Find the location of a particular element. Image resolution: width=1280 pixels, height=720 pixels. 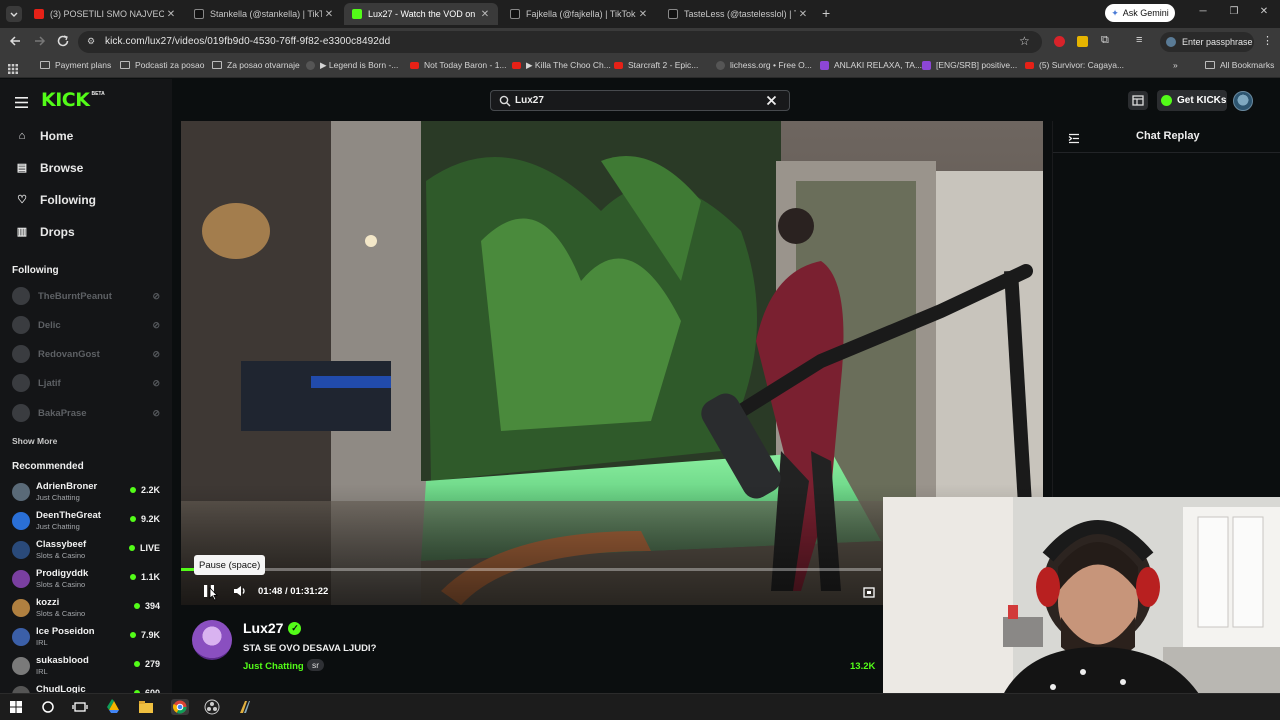

kick-logo: KICK BETA is located at coordinates (73, 100).